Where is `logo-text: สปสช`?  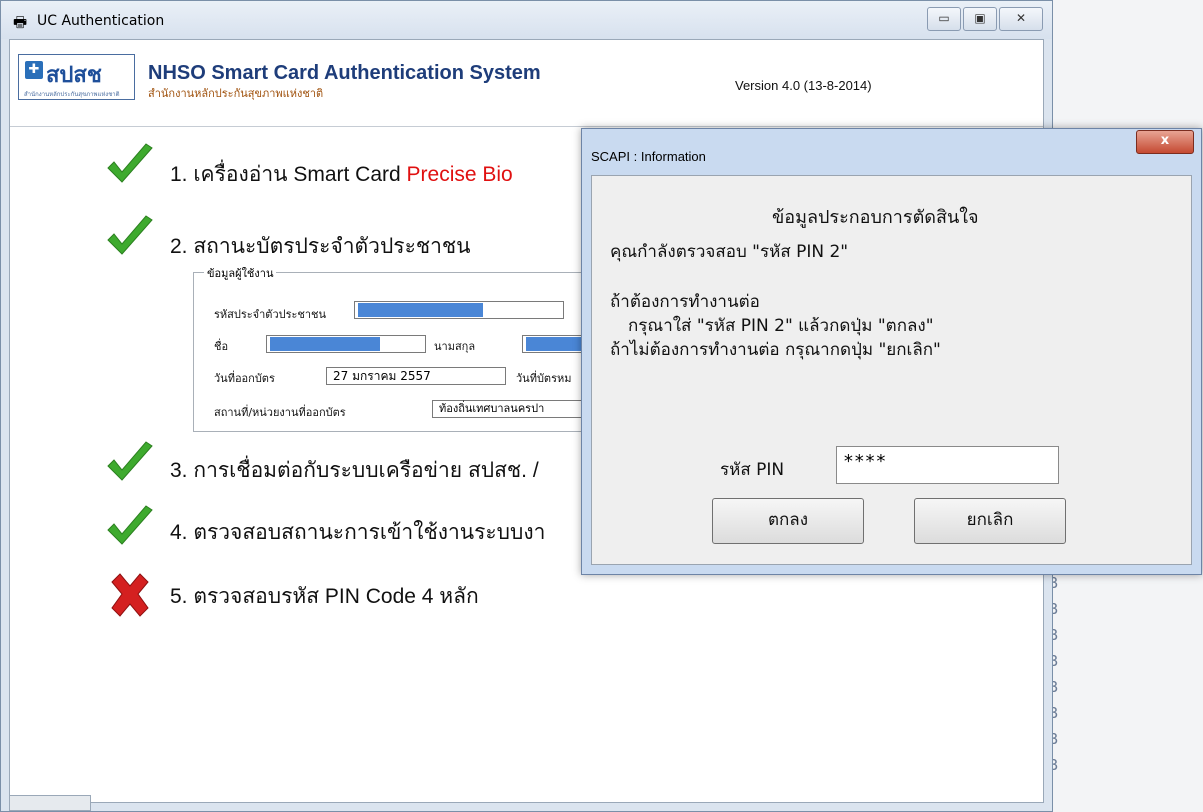 logo-text: สปสช is located at coordinates (74, 75).